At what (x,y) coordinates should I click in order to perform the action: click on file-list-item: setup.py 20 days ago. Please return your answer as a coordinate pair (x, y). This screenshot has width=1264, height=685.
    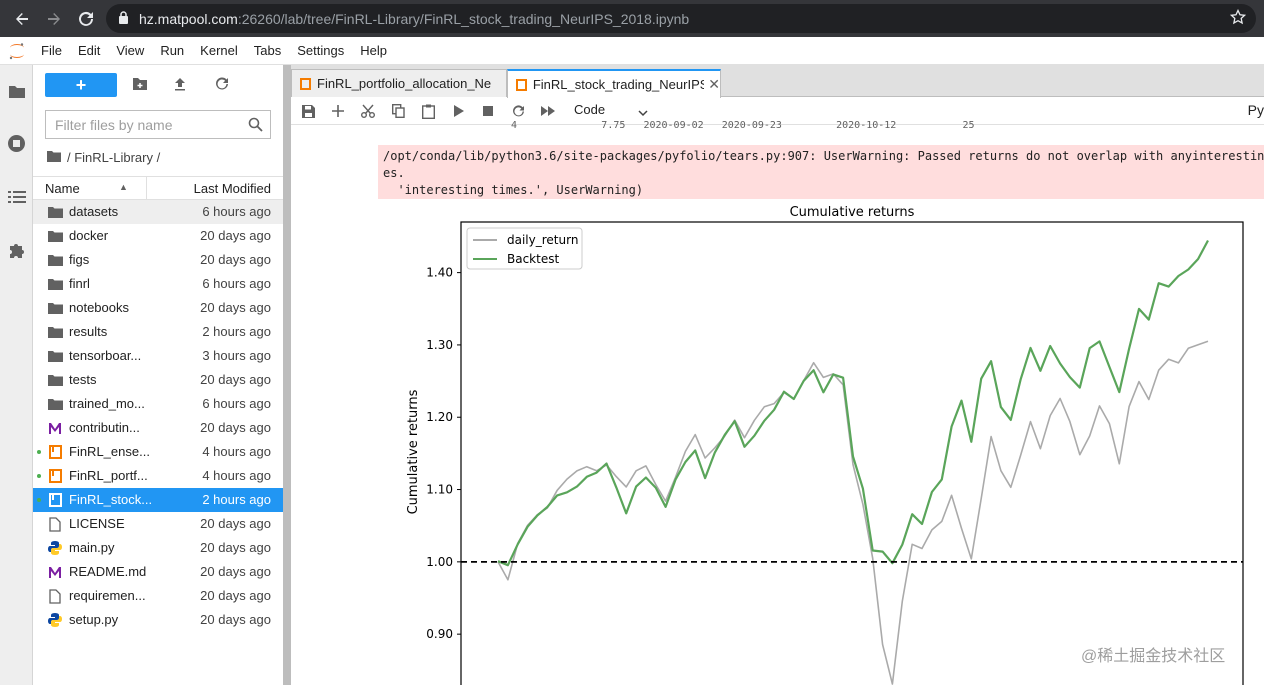
    Looking at the image, I should click on (158, 620).